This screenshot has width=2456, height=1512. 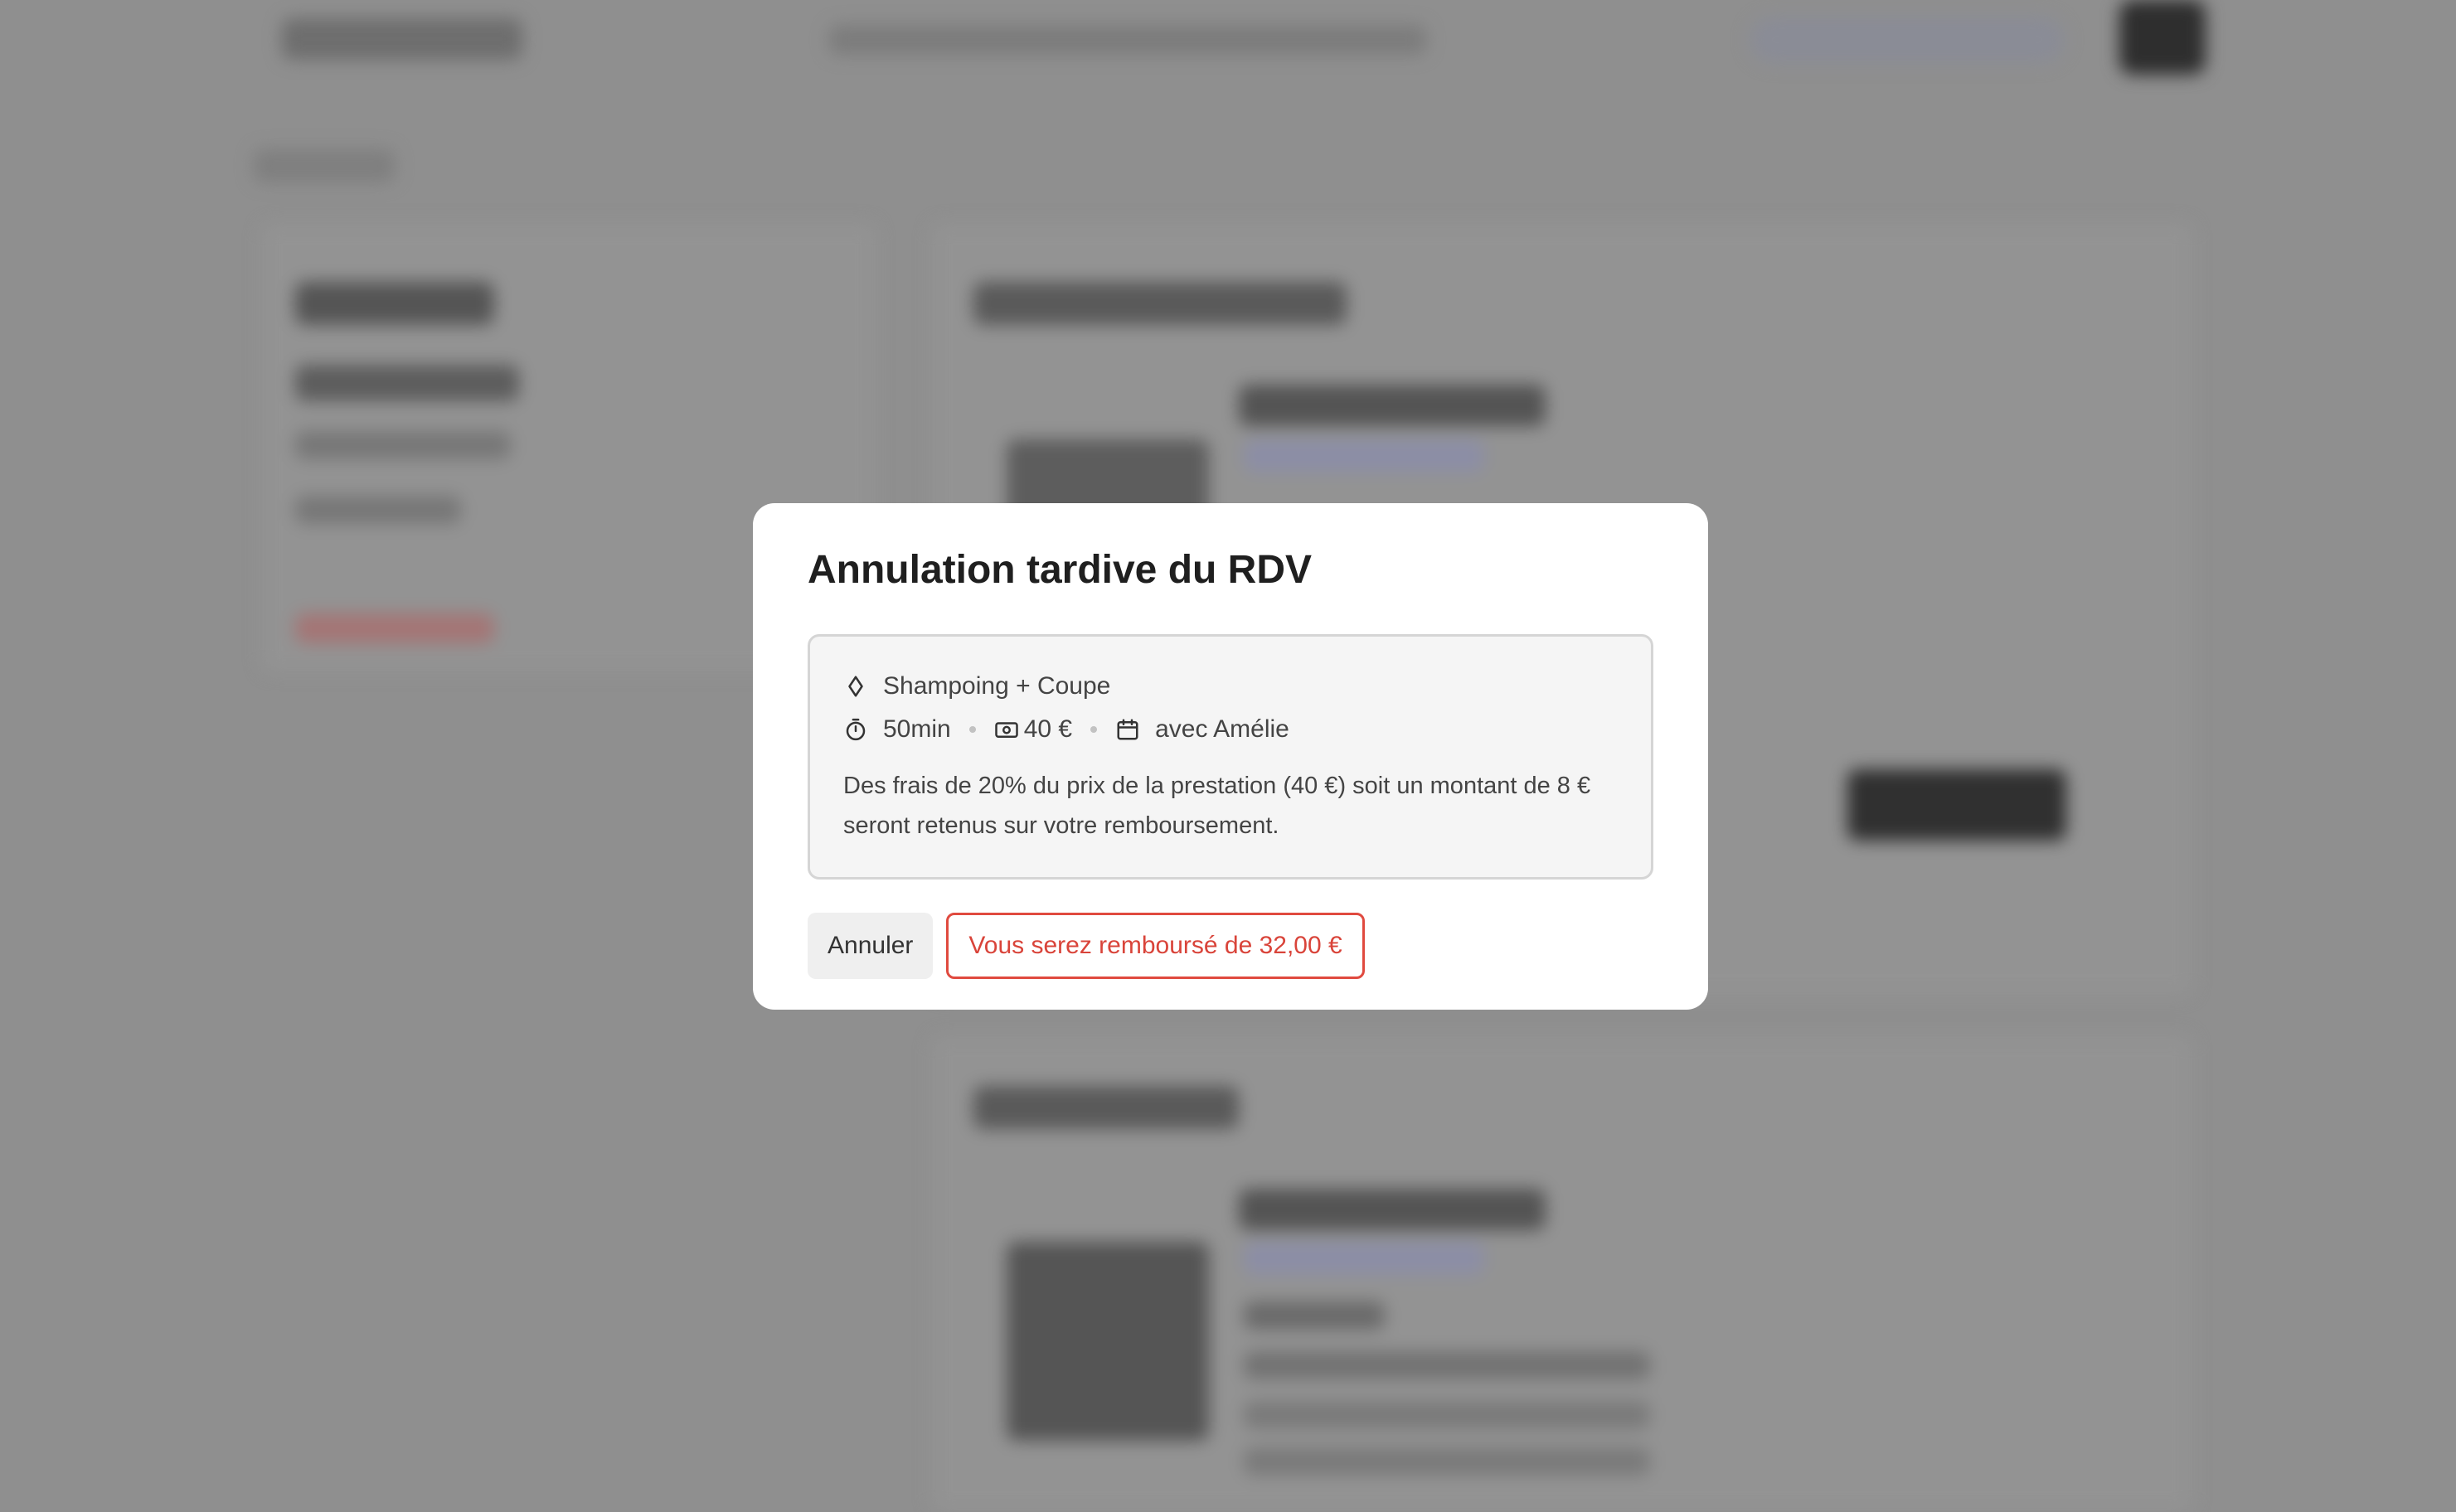 I want to click on confirm-refund-button: Vous serez remboursé de 32,00 €, so click(x=1155, y=945).